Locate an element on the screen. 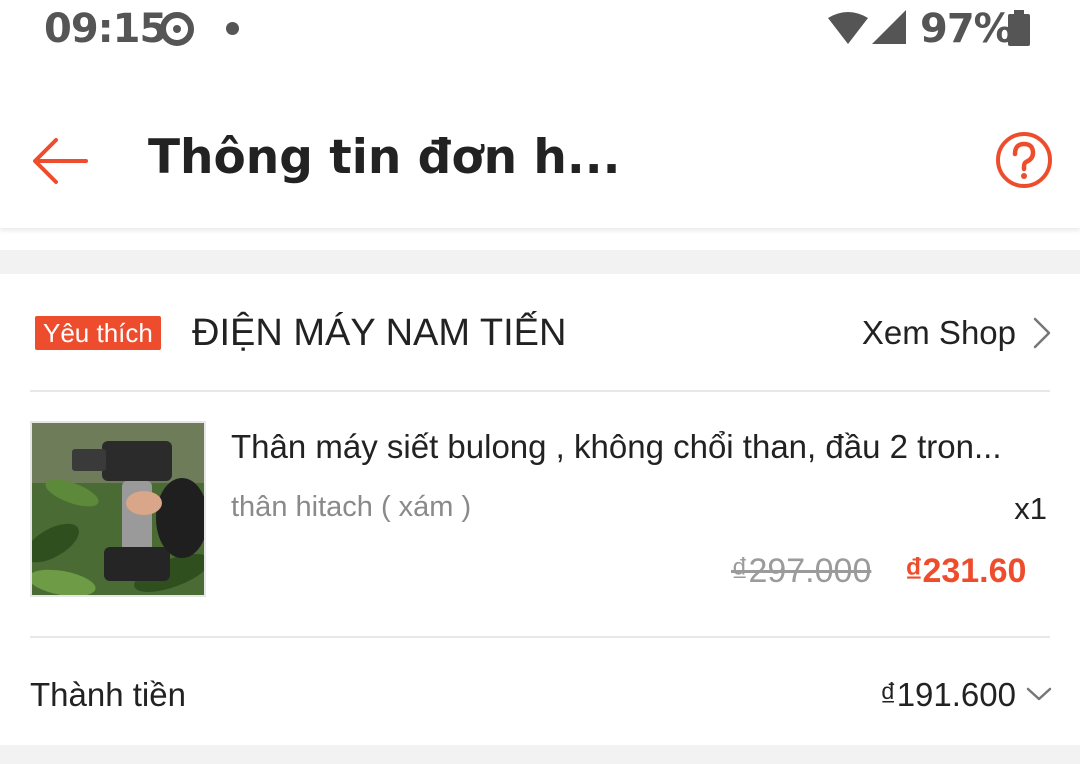 The image size is (1080, 764). view-shop-button: Xem Shop is located at coordinates (957, 333).